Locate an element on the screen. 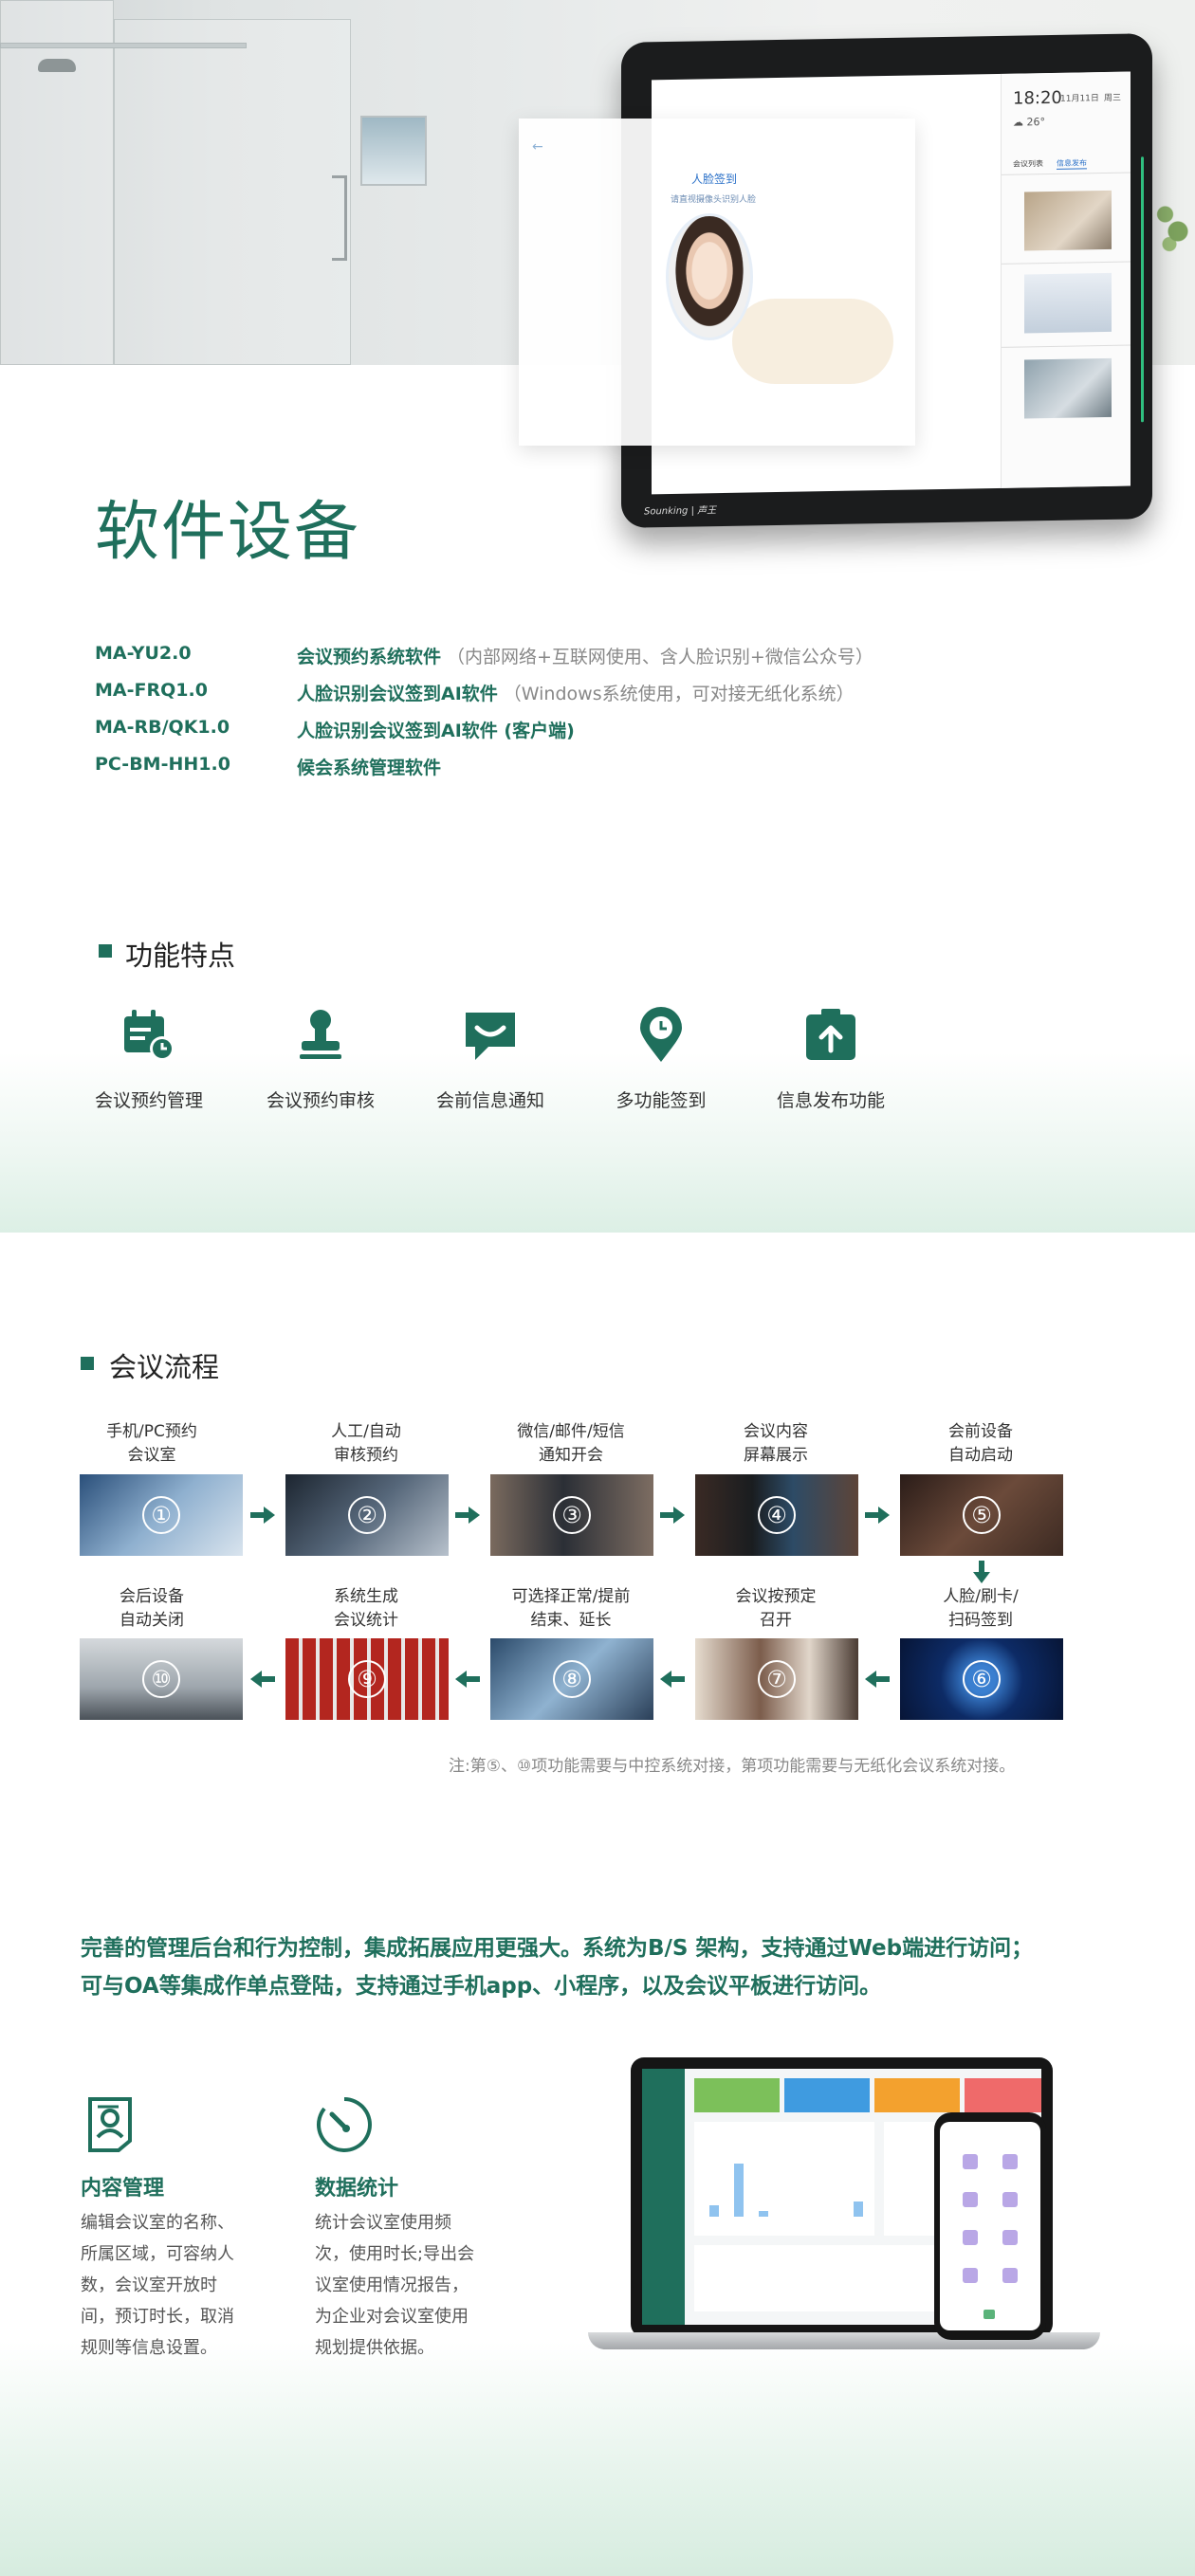 This screenshot has height=2576, width=1195. temperature-value: 26° is located at coordinates (1036, 122).